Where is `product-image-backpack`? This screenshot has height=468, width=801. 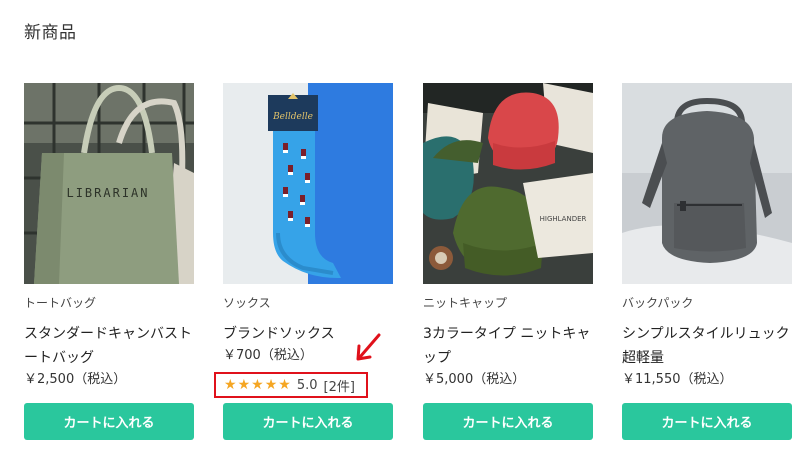 product-image-backpack is located at coordinates (707, 183).